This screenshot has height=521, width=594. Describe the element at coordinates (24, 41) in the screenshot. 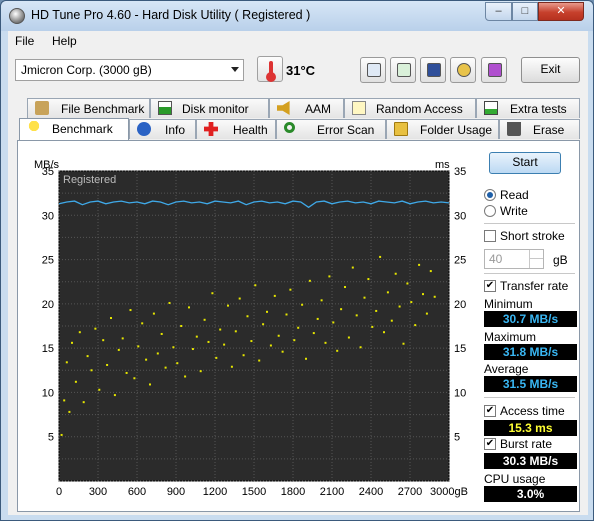

I see `menu-file: File` at that location.